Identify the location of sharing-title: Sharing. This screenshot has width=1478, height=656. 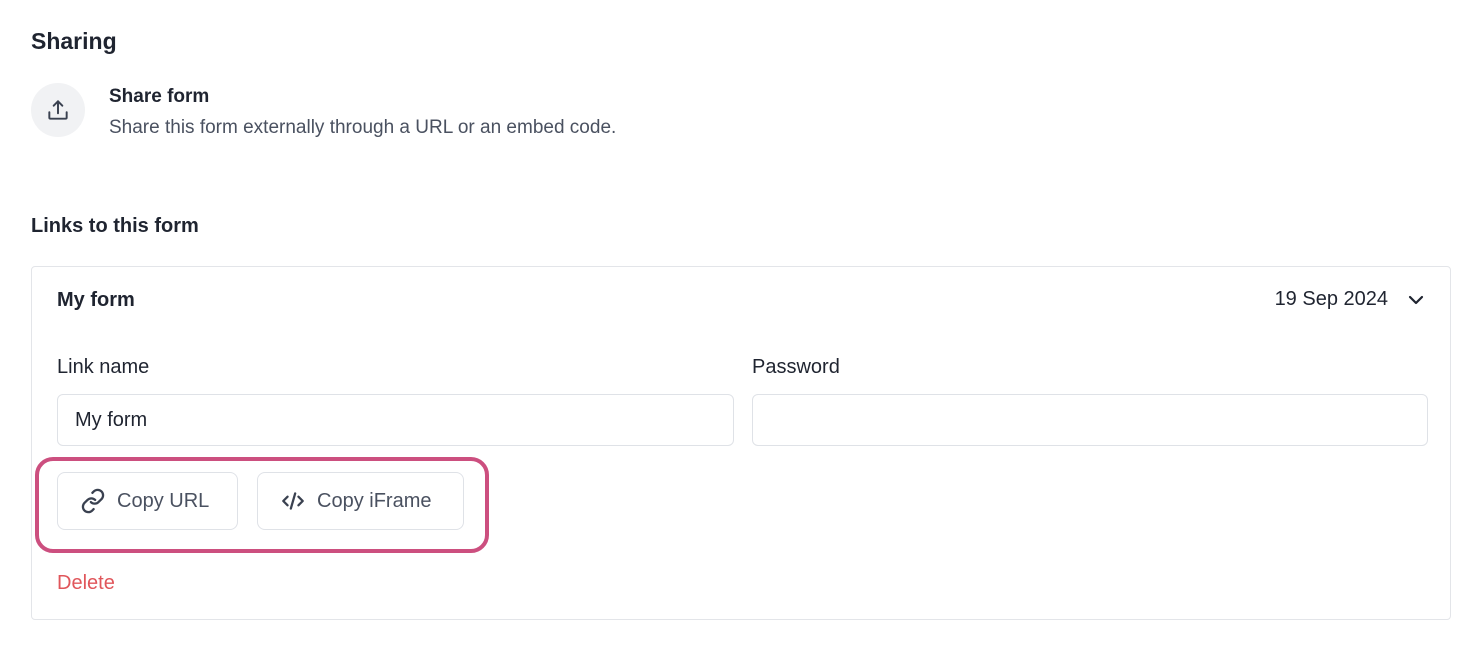
(74, 41).